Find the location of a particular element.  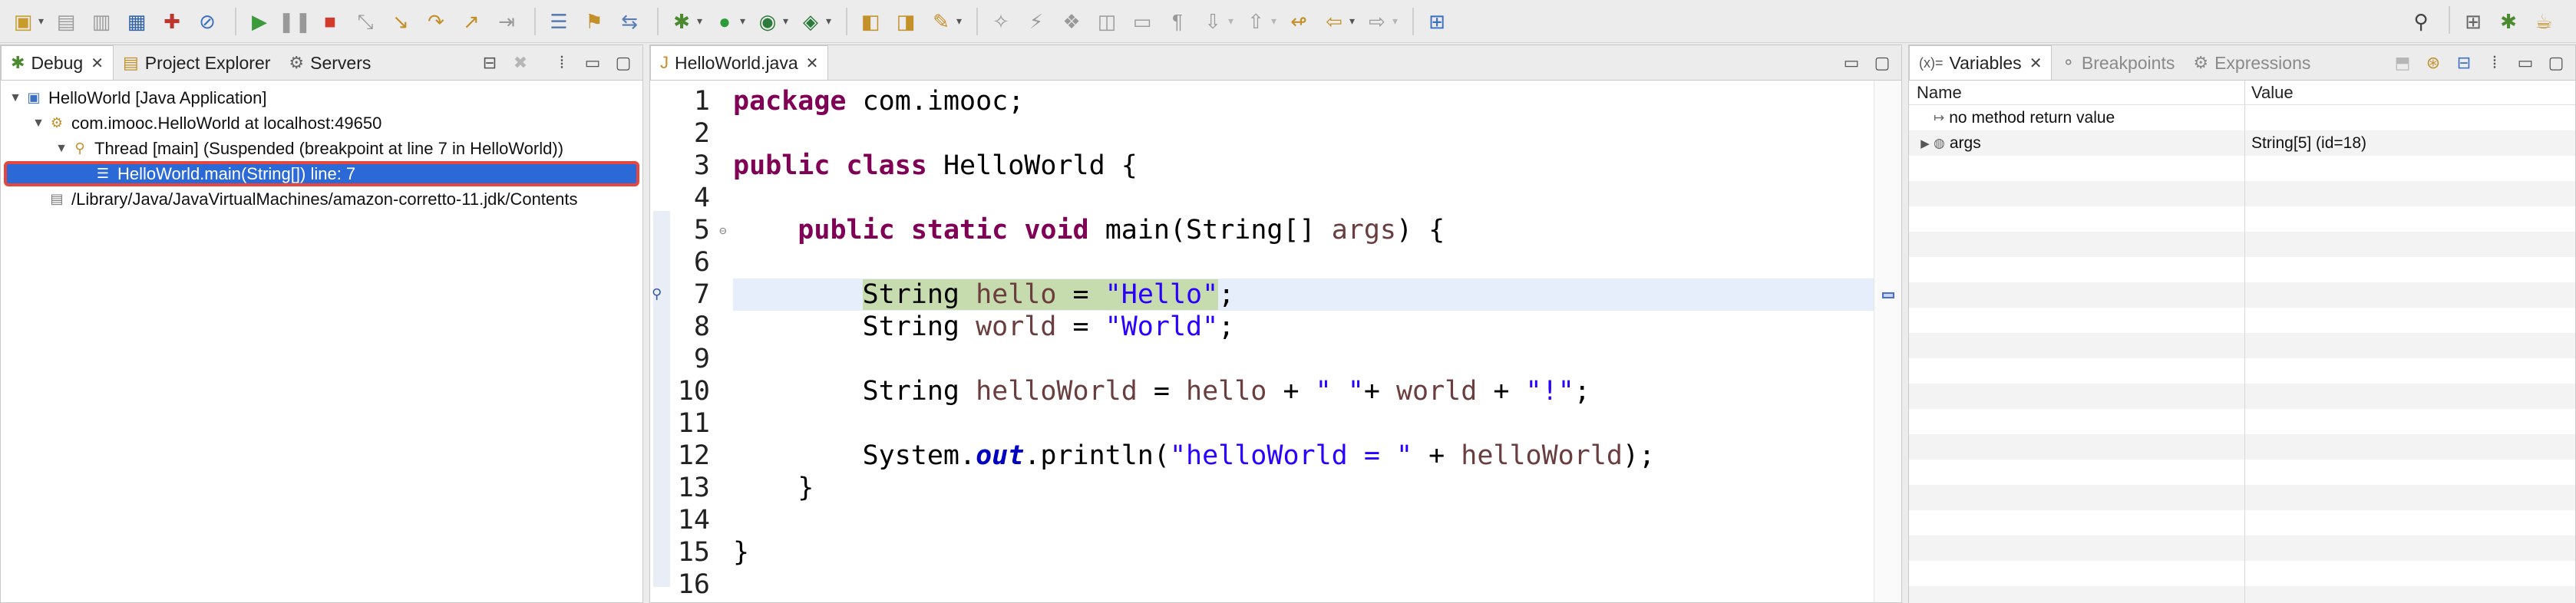

breakpoint-icon: ⚲ is located at coordinates (657, 294).